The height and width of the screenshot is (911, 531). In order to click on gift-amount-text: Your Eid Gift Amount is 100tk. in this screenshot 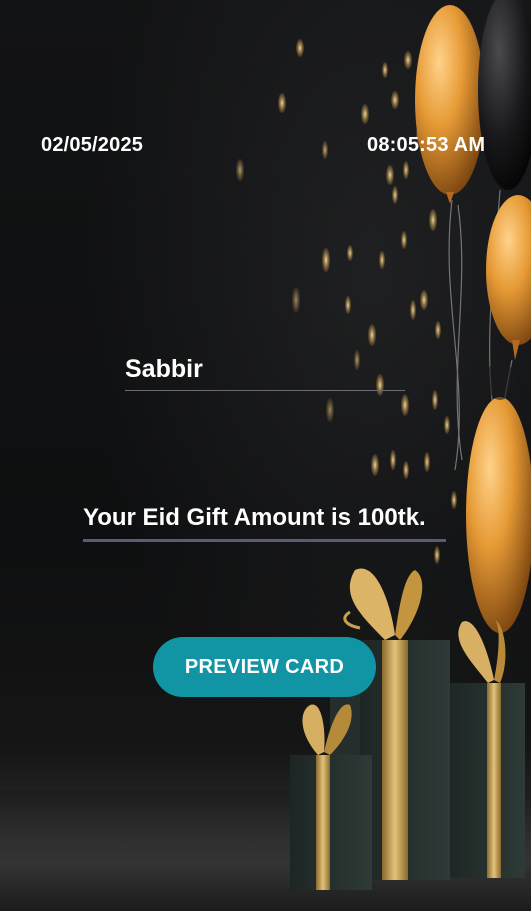, I will do `click(254, 517)`.